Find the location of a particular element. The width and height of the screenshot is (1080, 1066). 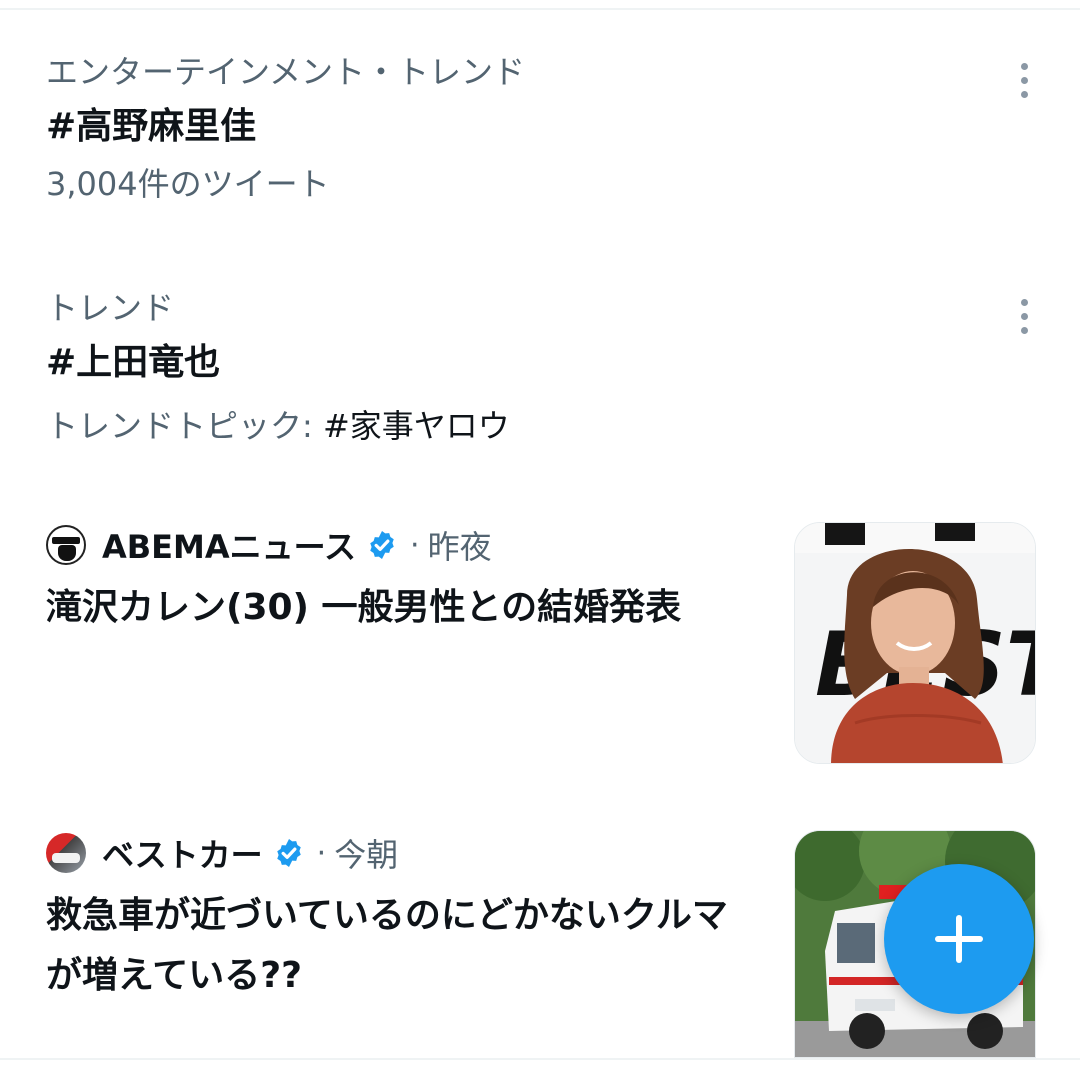

compose-tweet-button is located at coordinates (959, 939).